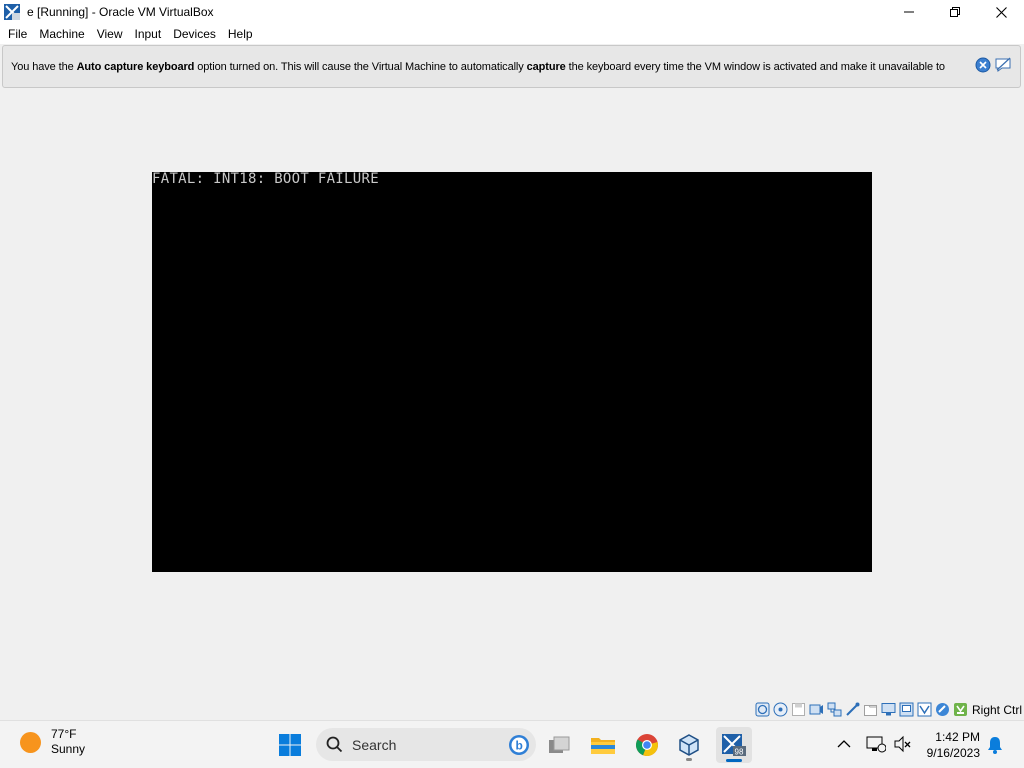  I want to click on ethernet-icon, so click(876, 744).